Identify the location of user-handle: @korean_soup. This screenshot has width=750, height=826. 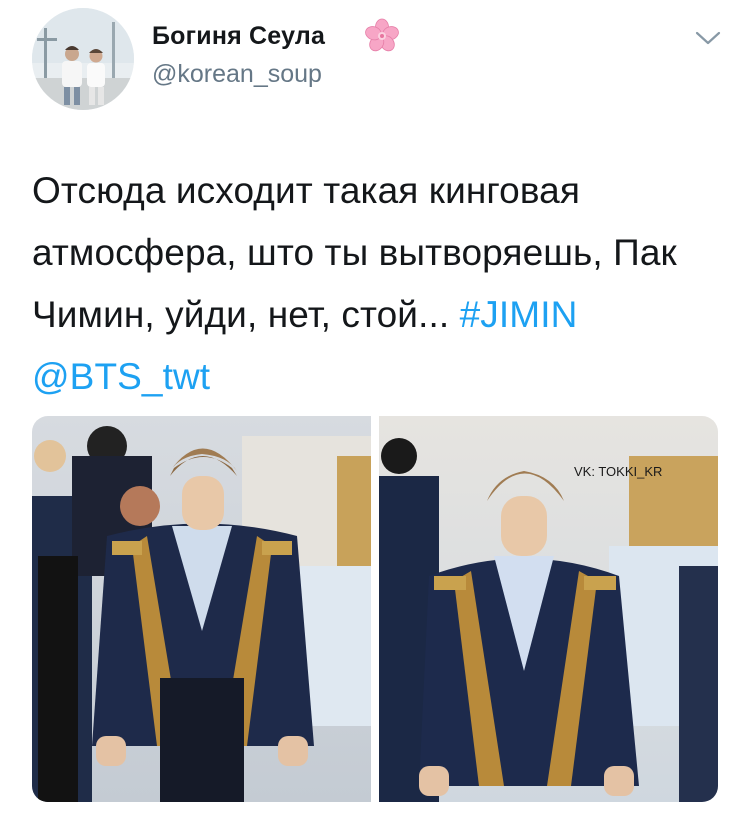
(237, 74).